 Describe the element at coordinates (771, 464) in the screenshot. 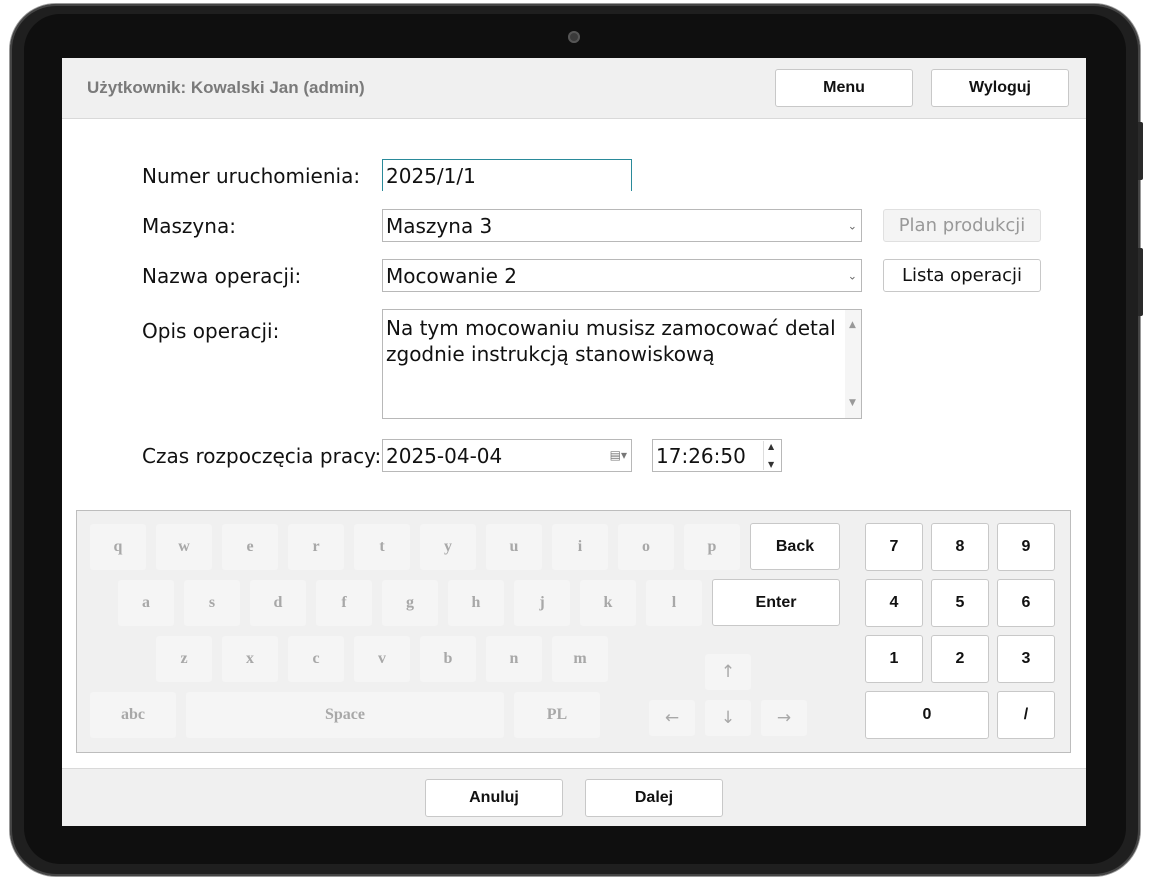

I see `spin-down-icon: ▼` at that location.